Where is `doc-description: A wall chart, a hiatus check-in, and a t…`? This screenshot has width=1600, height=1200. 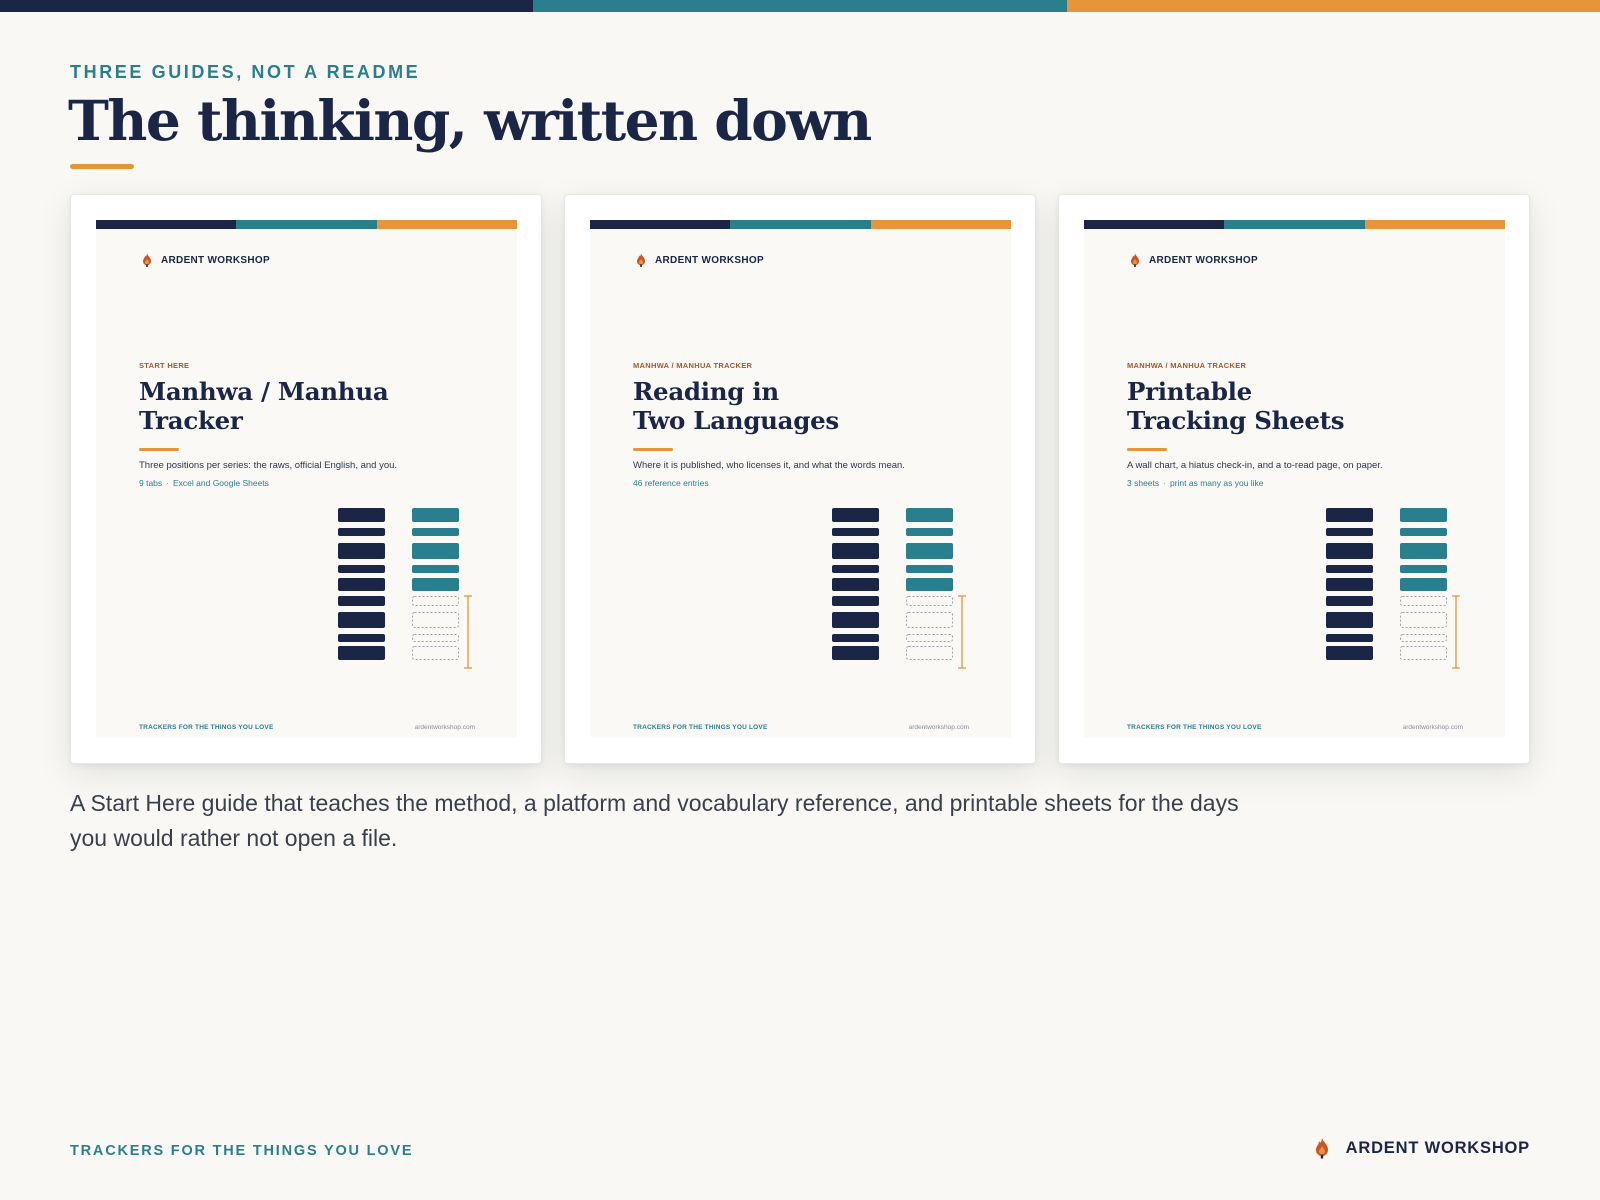 doc-description: A wall chart, a hiatus check-in, and a t… is located at coordinates (1255, 465).